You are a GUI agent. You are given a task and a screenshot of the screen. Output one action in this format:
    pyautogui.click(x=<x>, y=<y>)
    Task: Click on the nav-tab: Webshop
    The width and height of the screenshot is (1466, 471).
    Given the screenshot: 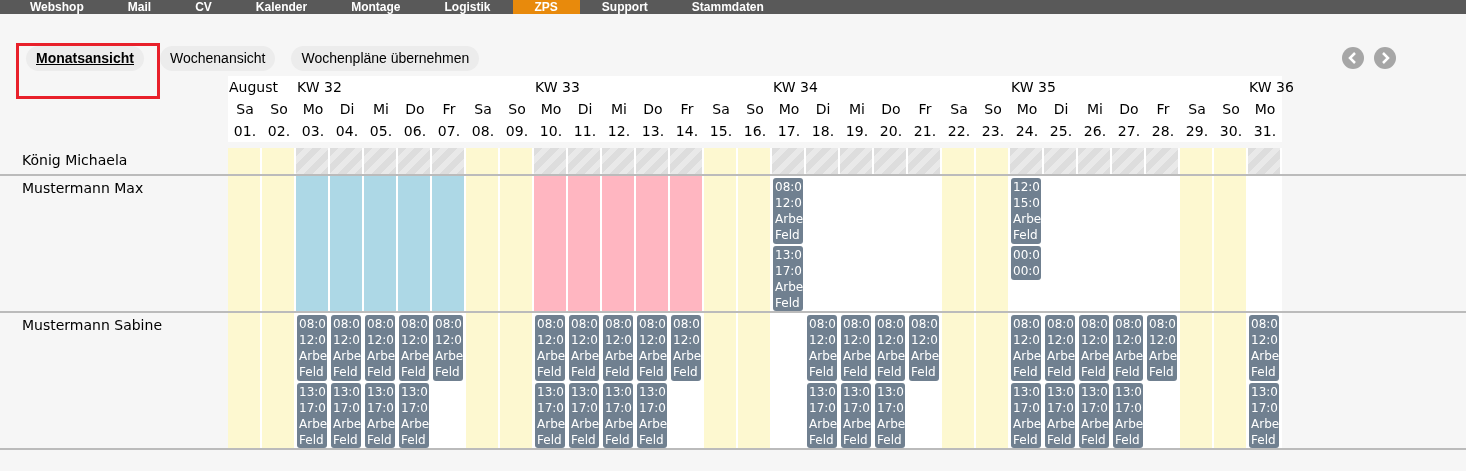 What is the action you would take?
    pyautogui.click(x=57, y=7)
    